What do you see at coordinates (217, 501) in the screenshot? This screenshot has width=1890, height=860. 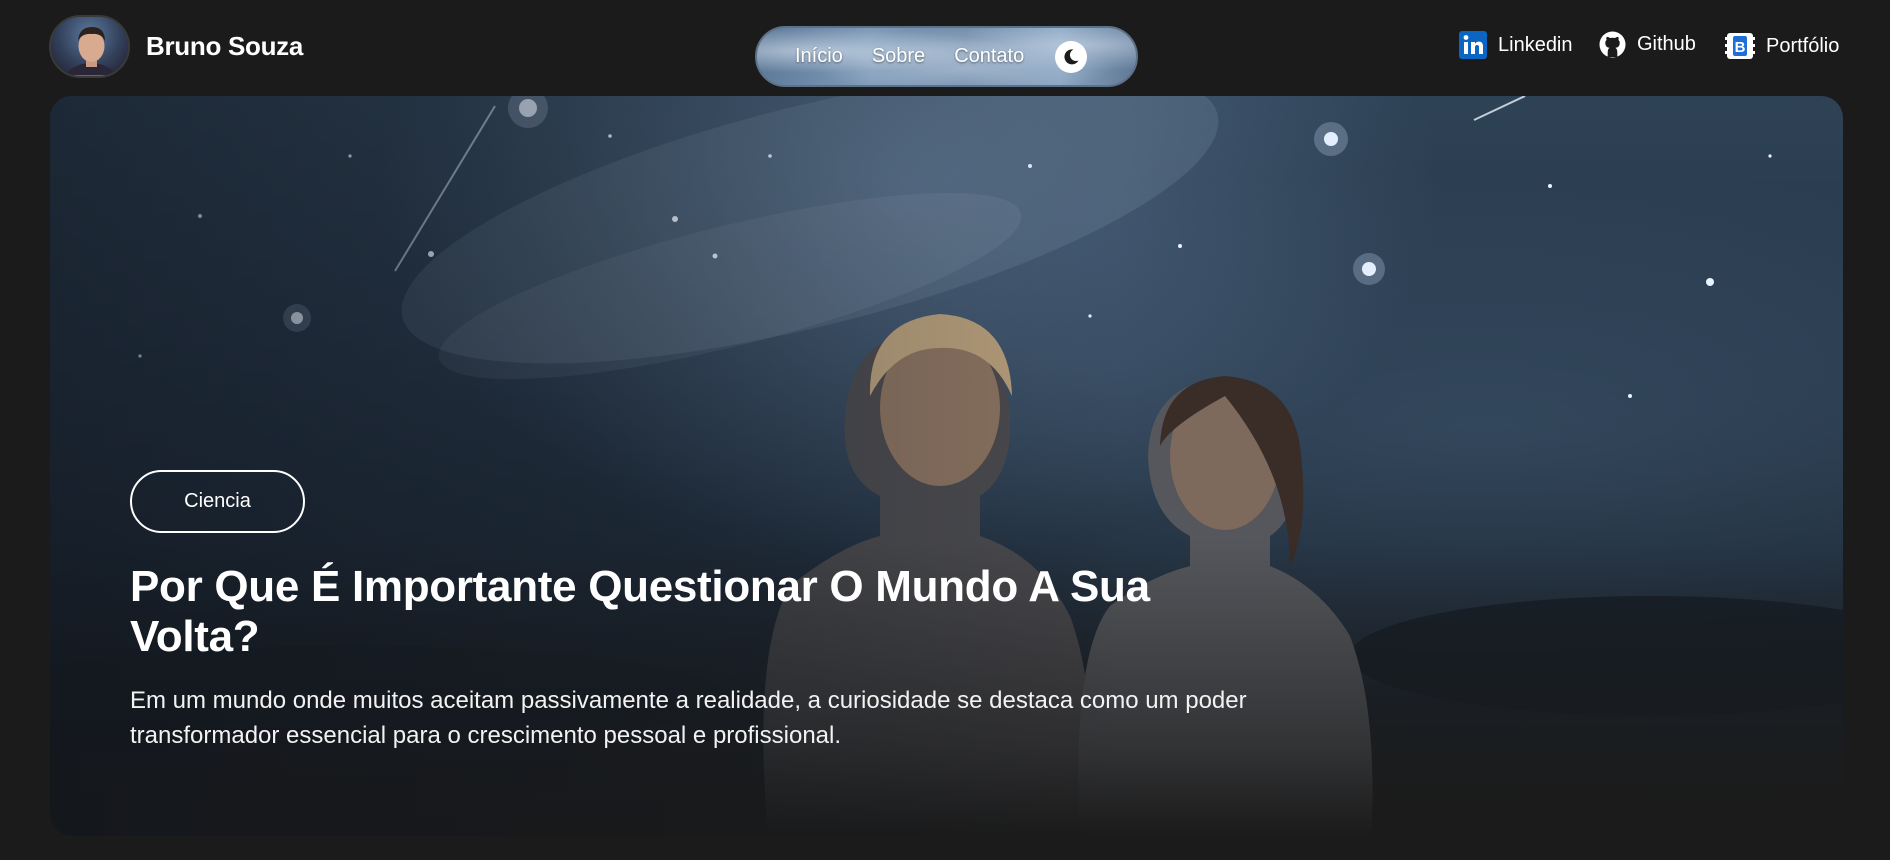 I see `category-tag: Ciencia` at bounding box center [217, 501].